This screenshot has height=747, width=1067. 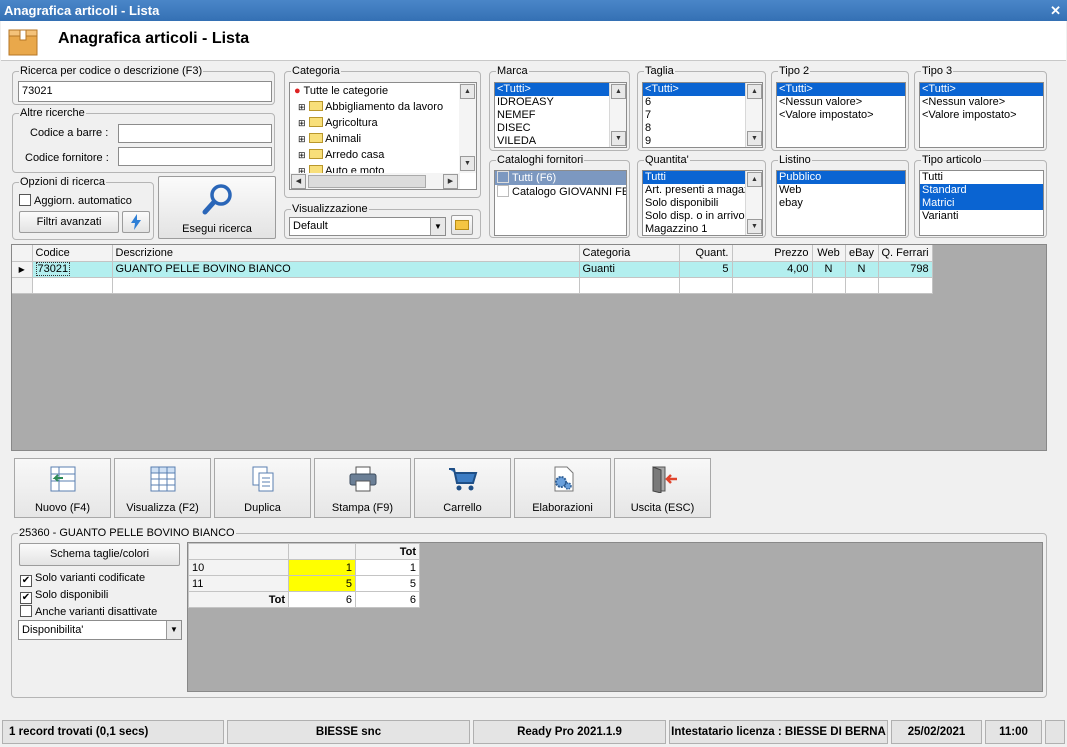 I want to click on listino-list: Pubblico Web ebay, so click(x=841, y=203).